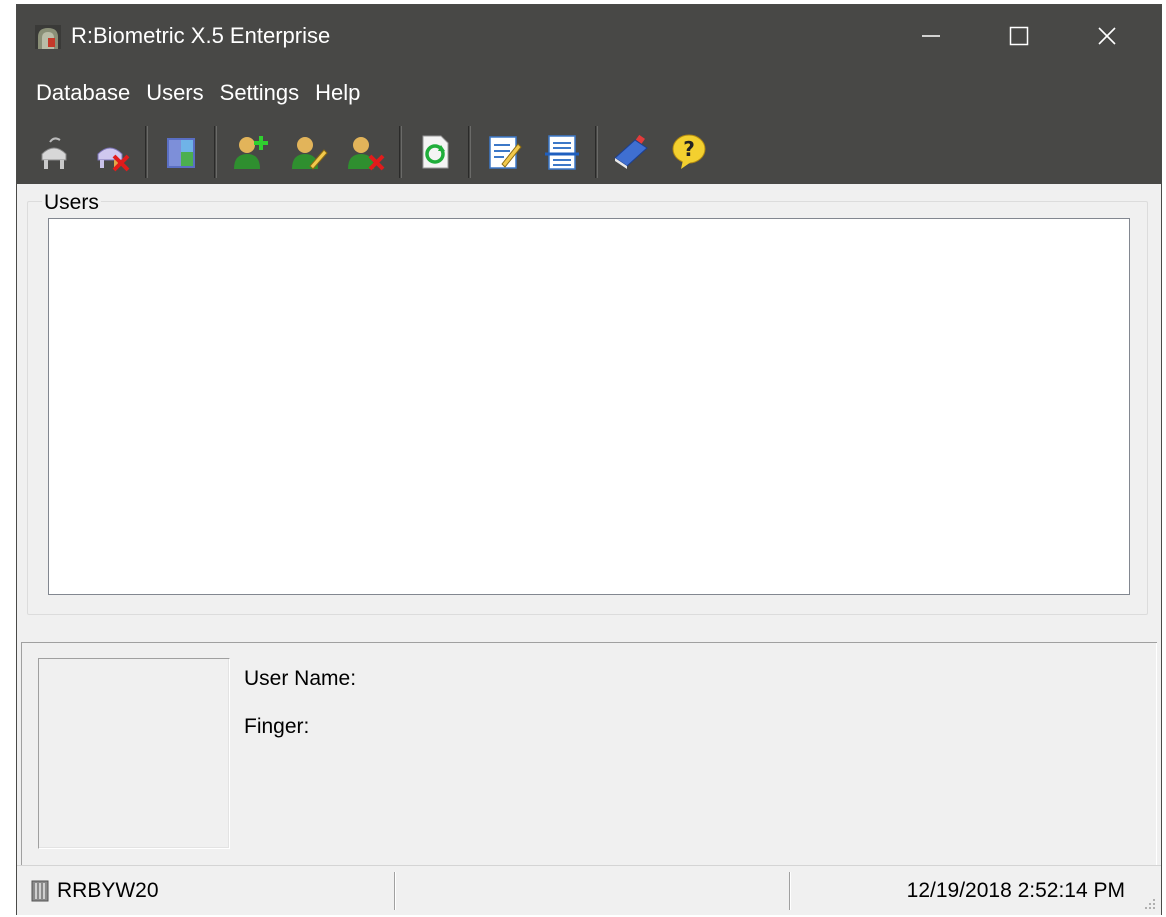 The height and width of the screenshot is (917, 1166). Describe the element at coordinates (1149, 903) in the screenshot. I see `resize-grip-icon` at that location.